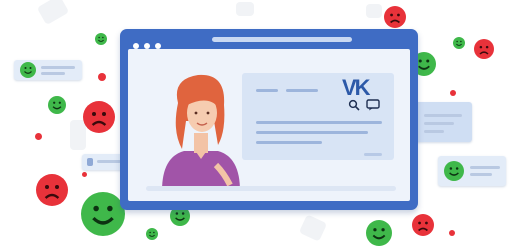  What do you see at coordinates (354, 105) in the screenshot?
I see `search-icon` at bounding box center [354, 105].